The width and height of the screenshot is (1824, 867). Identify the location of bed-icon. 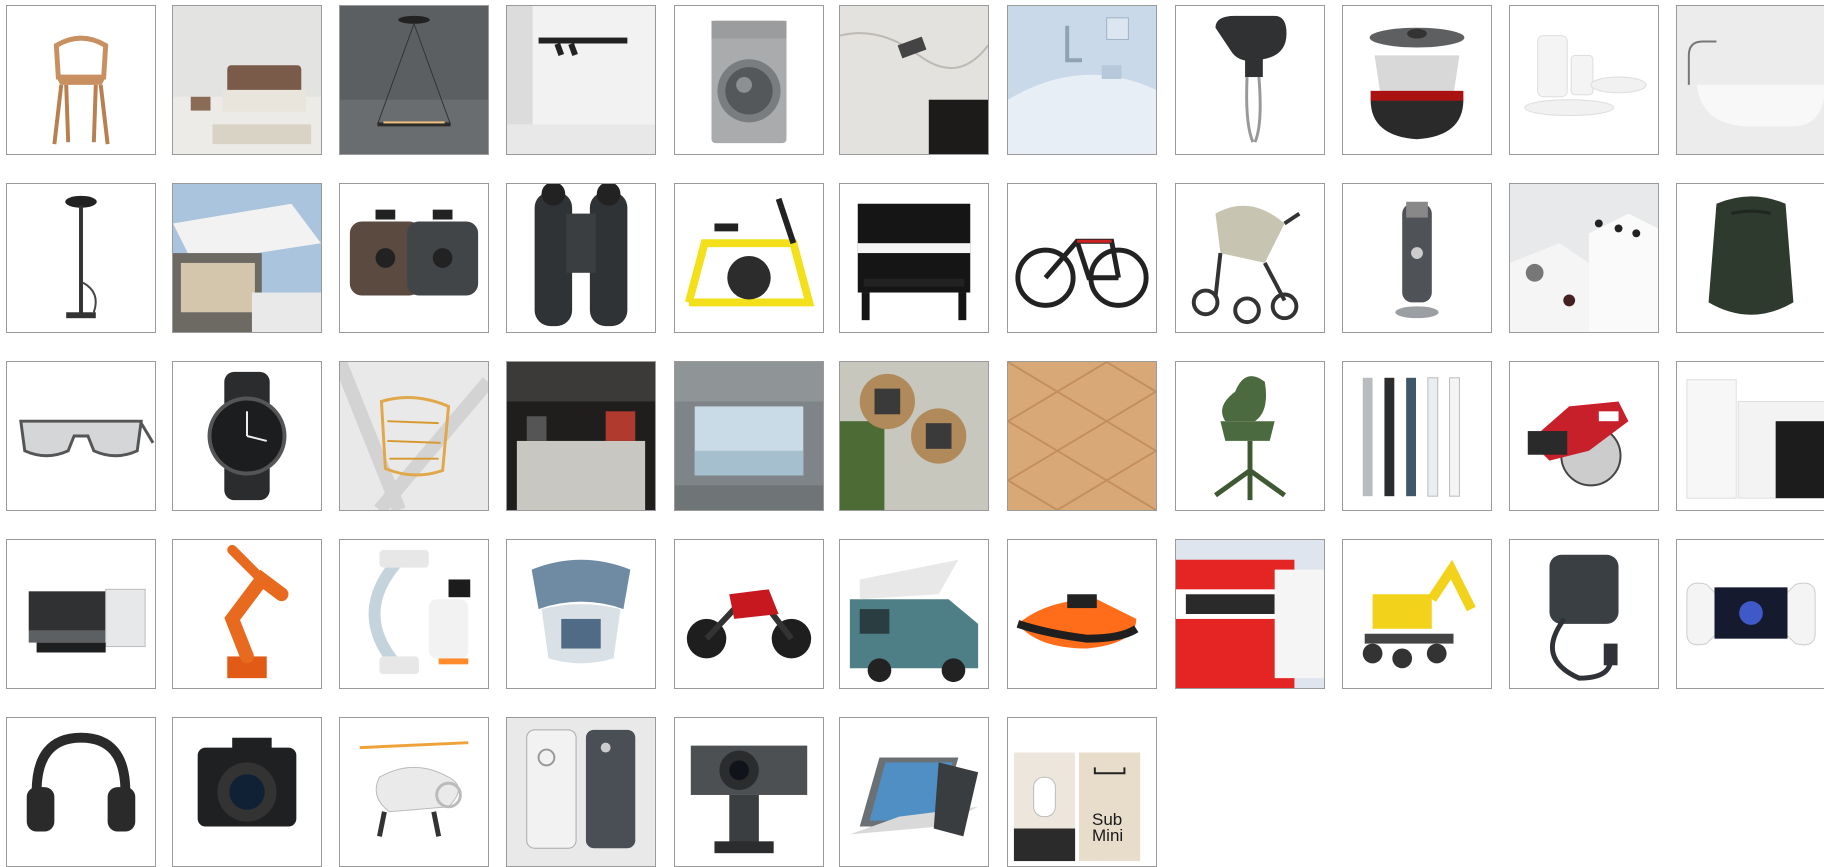
(247, 80).